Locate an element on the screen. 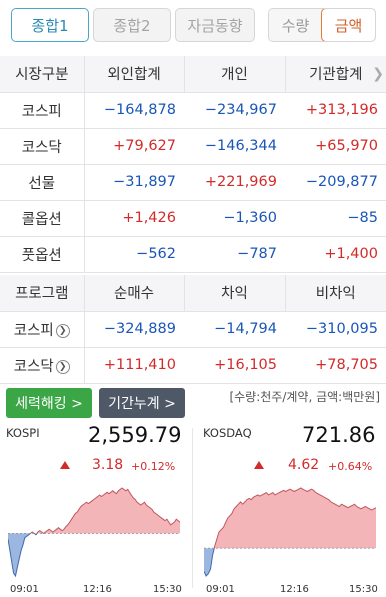 This screenshot has width=386, height=597. table-row: 코스피 ❯ −324,889 −14,794 −310,095 is located at coordinates (193, 329).